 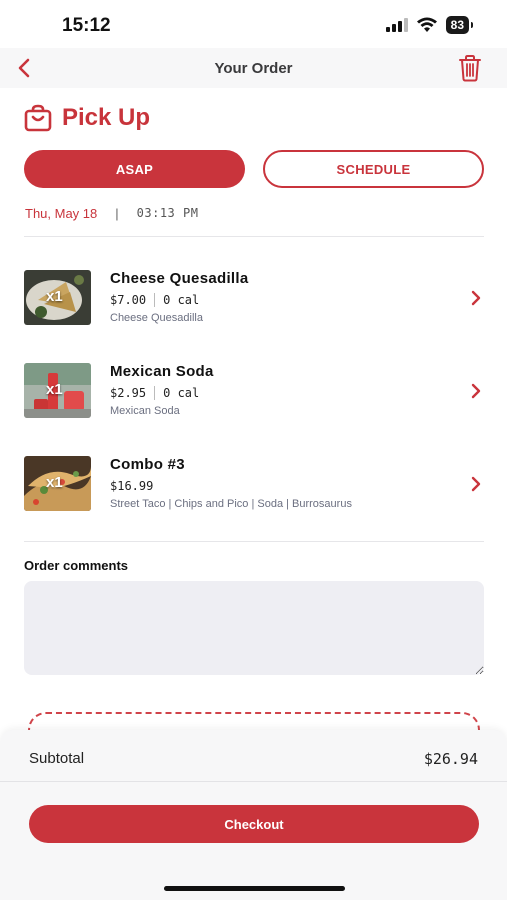 I want to click on pickup-title: Pick Up, so click(x=106, y=117).